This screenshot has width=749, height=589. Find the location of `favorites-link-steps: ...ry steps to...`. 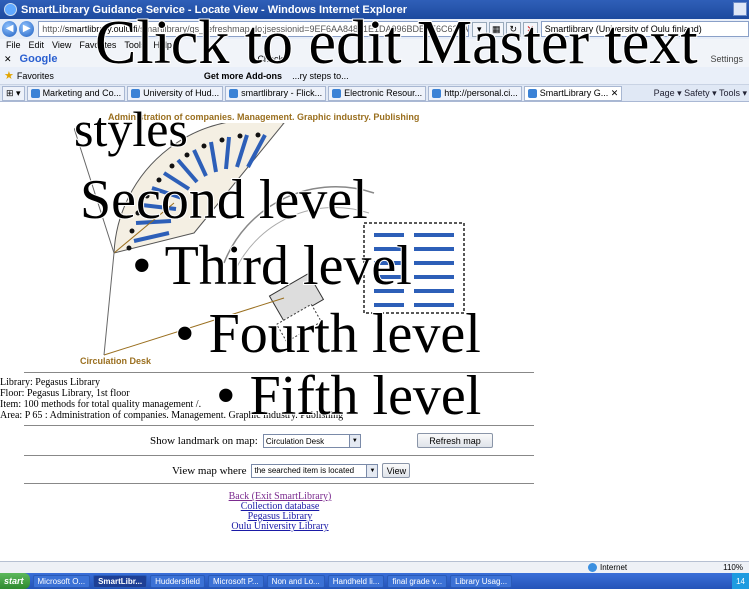

favorites-link-steps: ...ry steps to... is located at coordinates (320, 76).